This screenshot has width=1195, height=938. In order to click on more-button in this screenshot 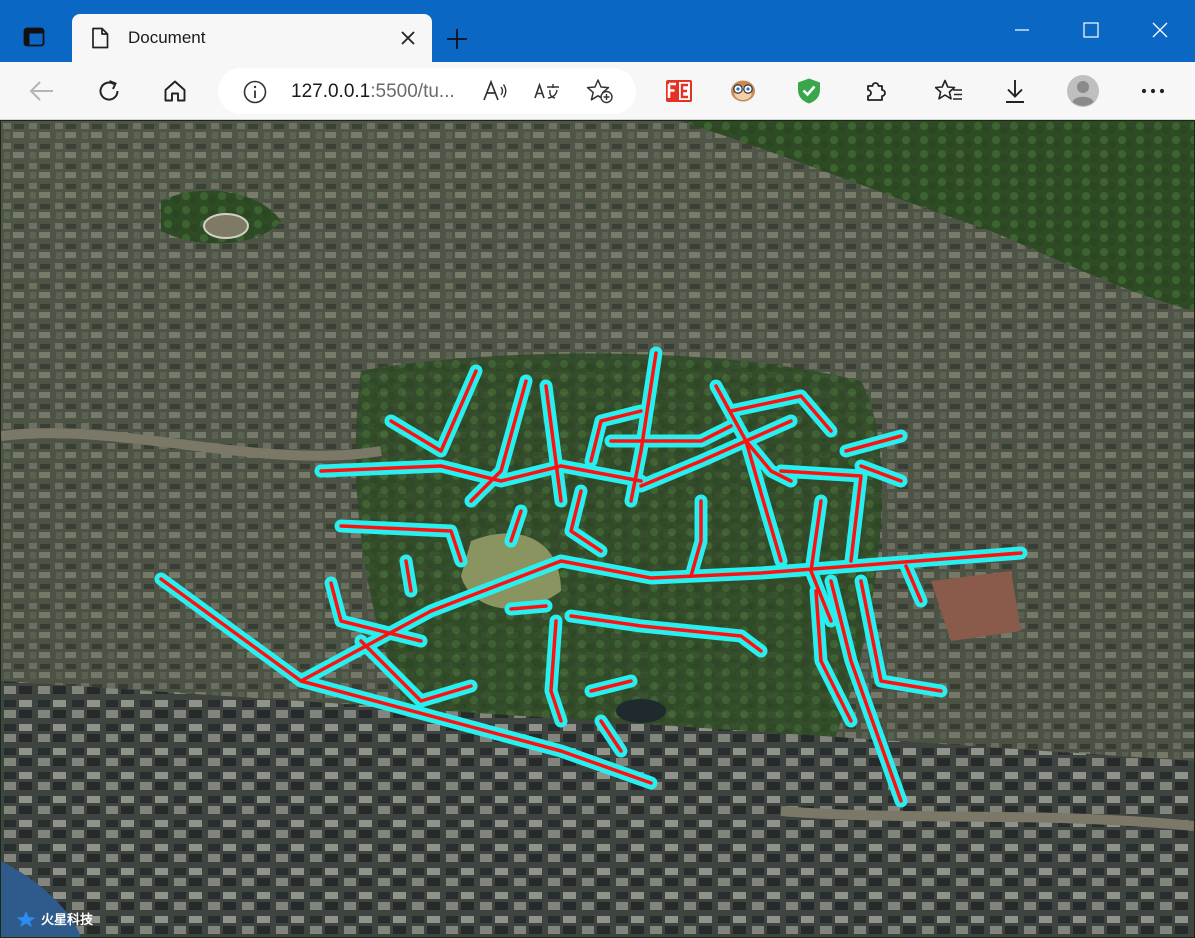, I will do `click(1153, 91)`.